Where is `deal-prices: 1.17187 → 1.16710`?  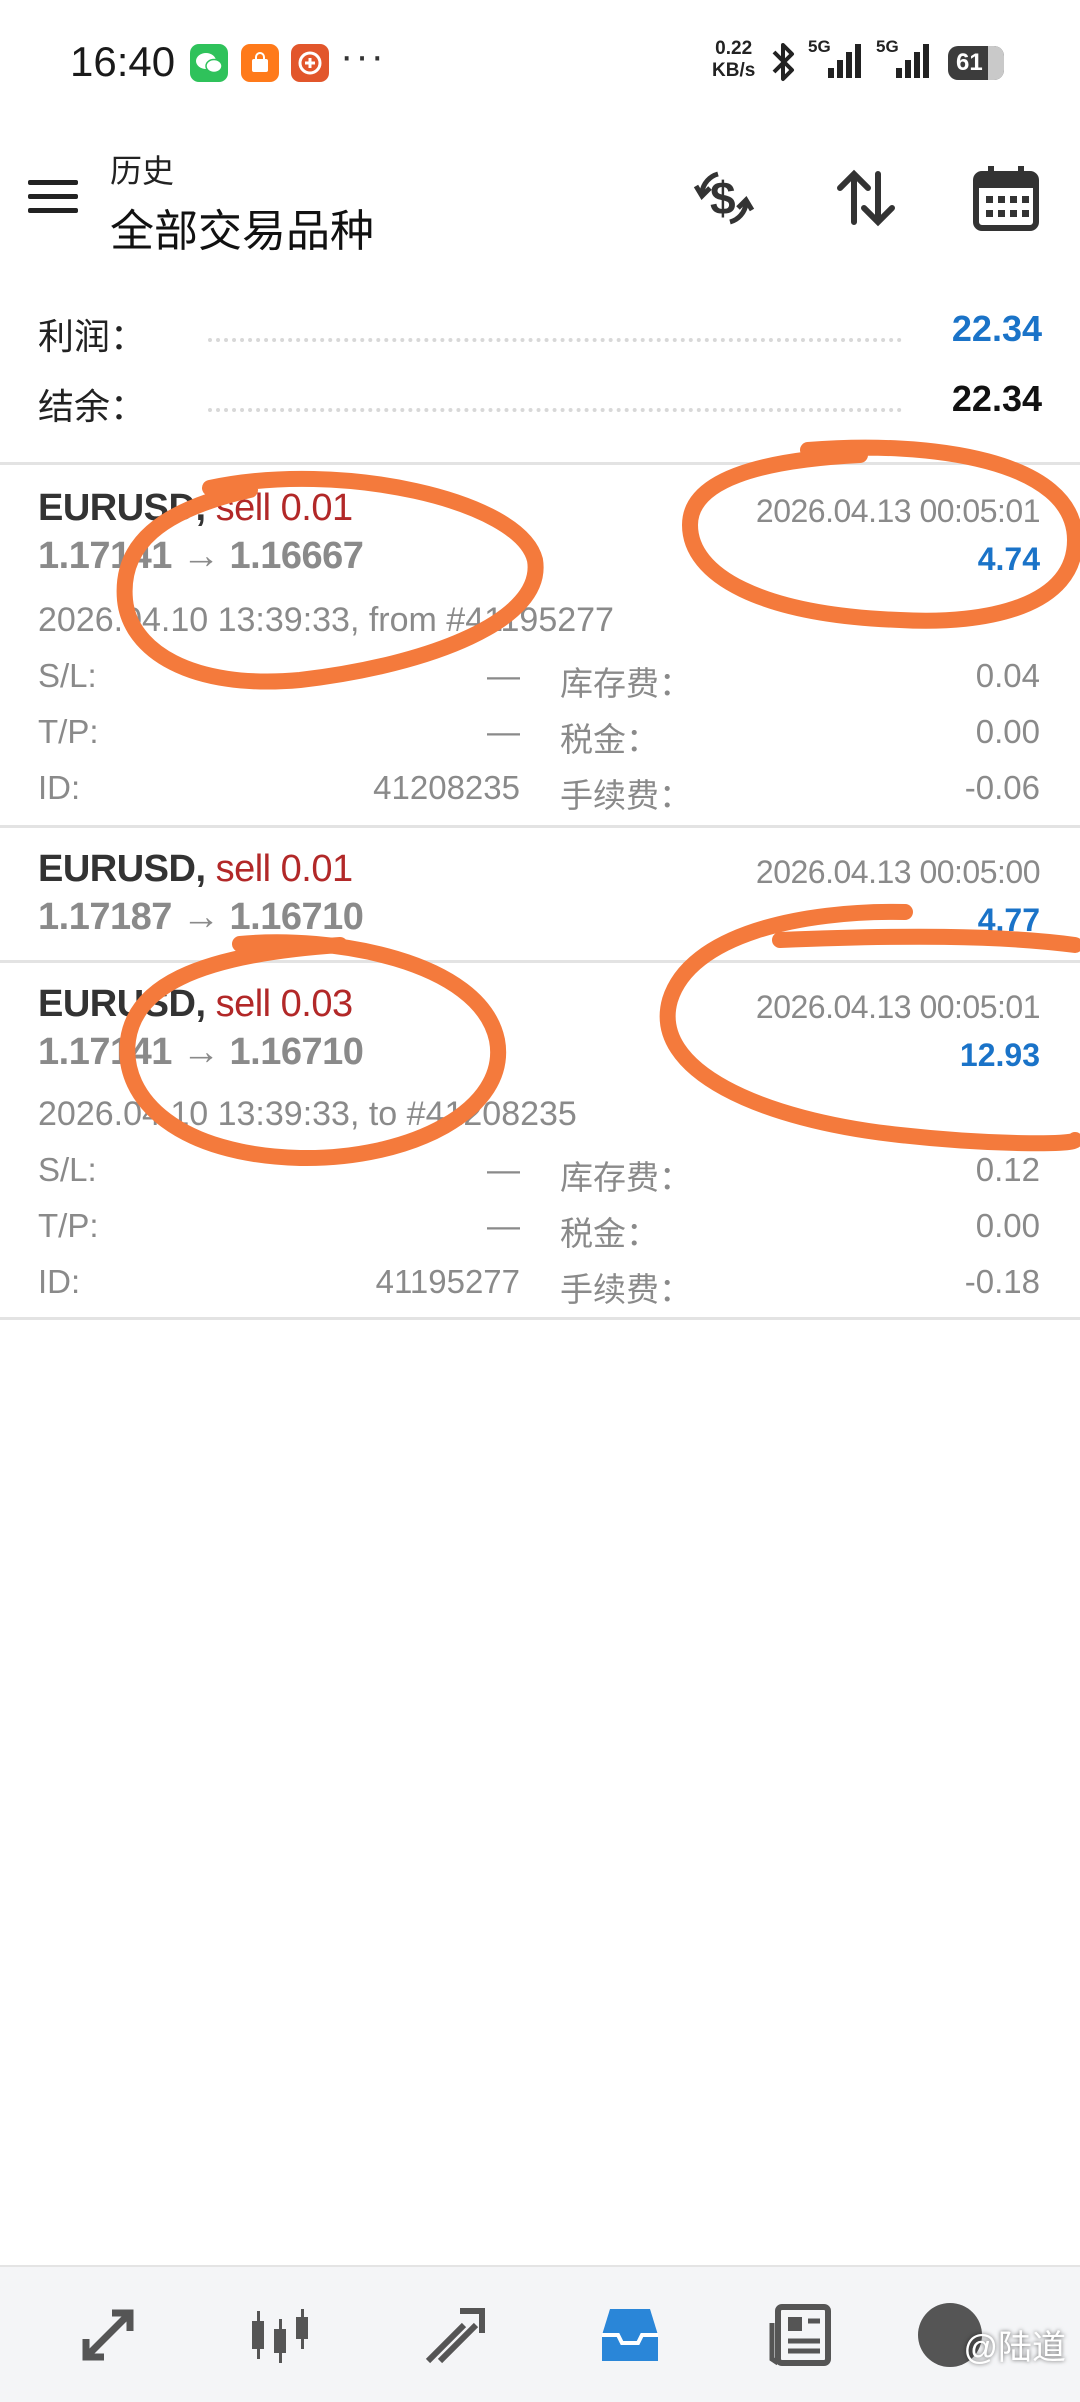
deal-prices: 1.17187 → 1.16710 is located at coordinates (201, 917).